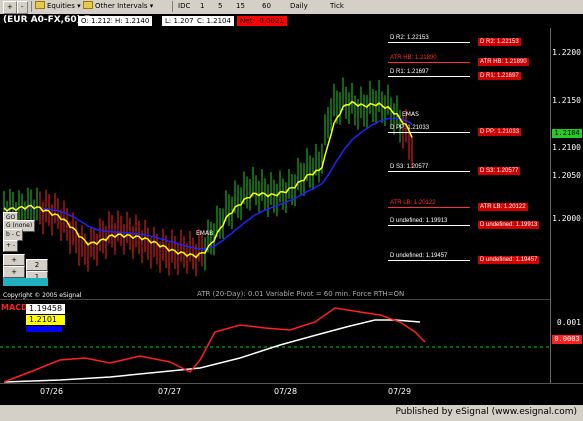 The image size is (583, 421). Describe the element at coordinates (212, 351) in the screenshot. I see `macd-signal-line` at that location.